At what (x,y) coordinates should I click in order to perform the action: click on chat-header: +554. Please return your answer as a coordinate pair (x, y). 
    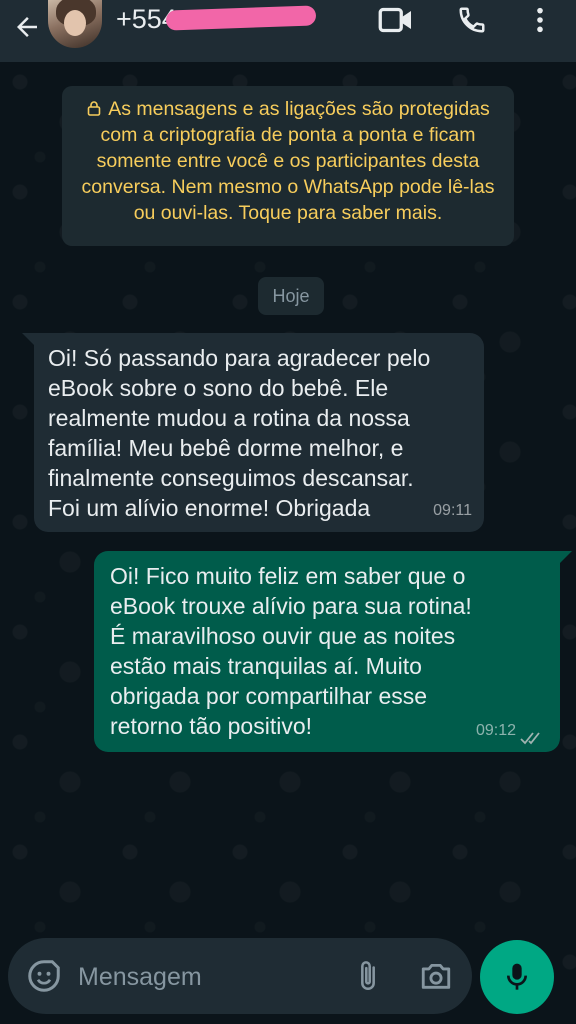
    Looking at the image, I should click on (288, 31).